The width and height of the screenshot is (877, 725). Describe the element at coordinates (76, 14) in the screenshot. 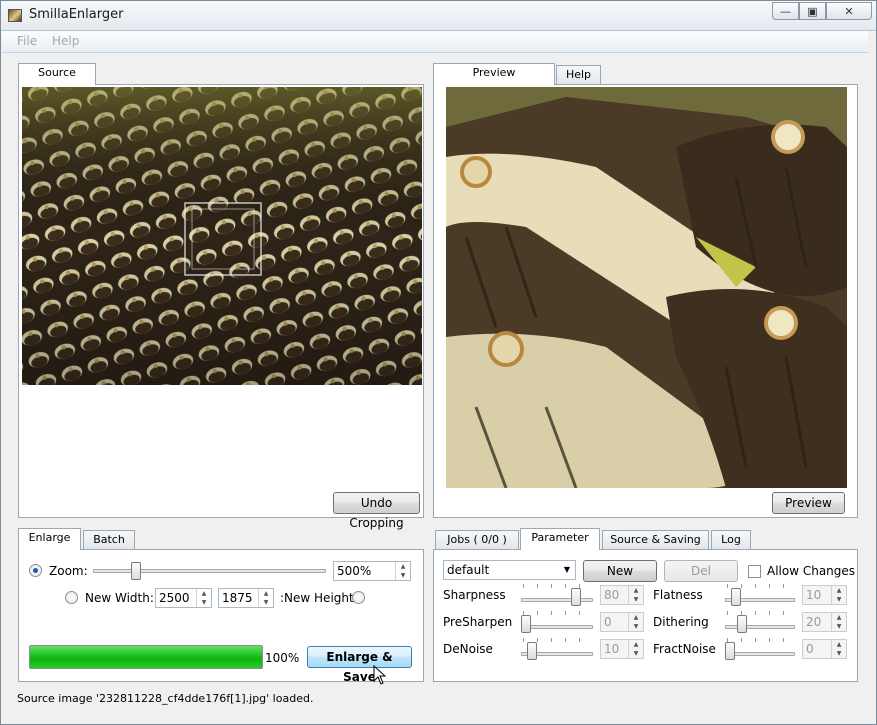

I see `window-title: SmillaEnlarger` at that location.